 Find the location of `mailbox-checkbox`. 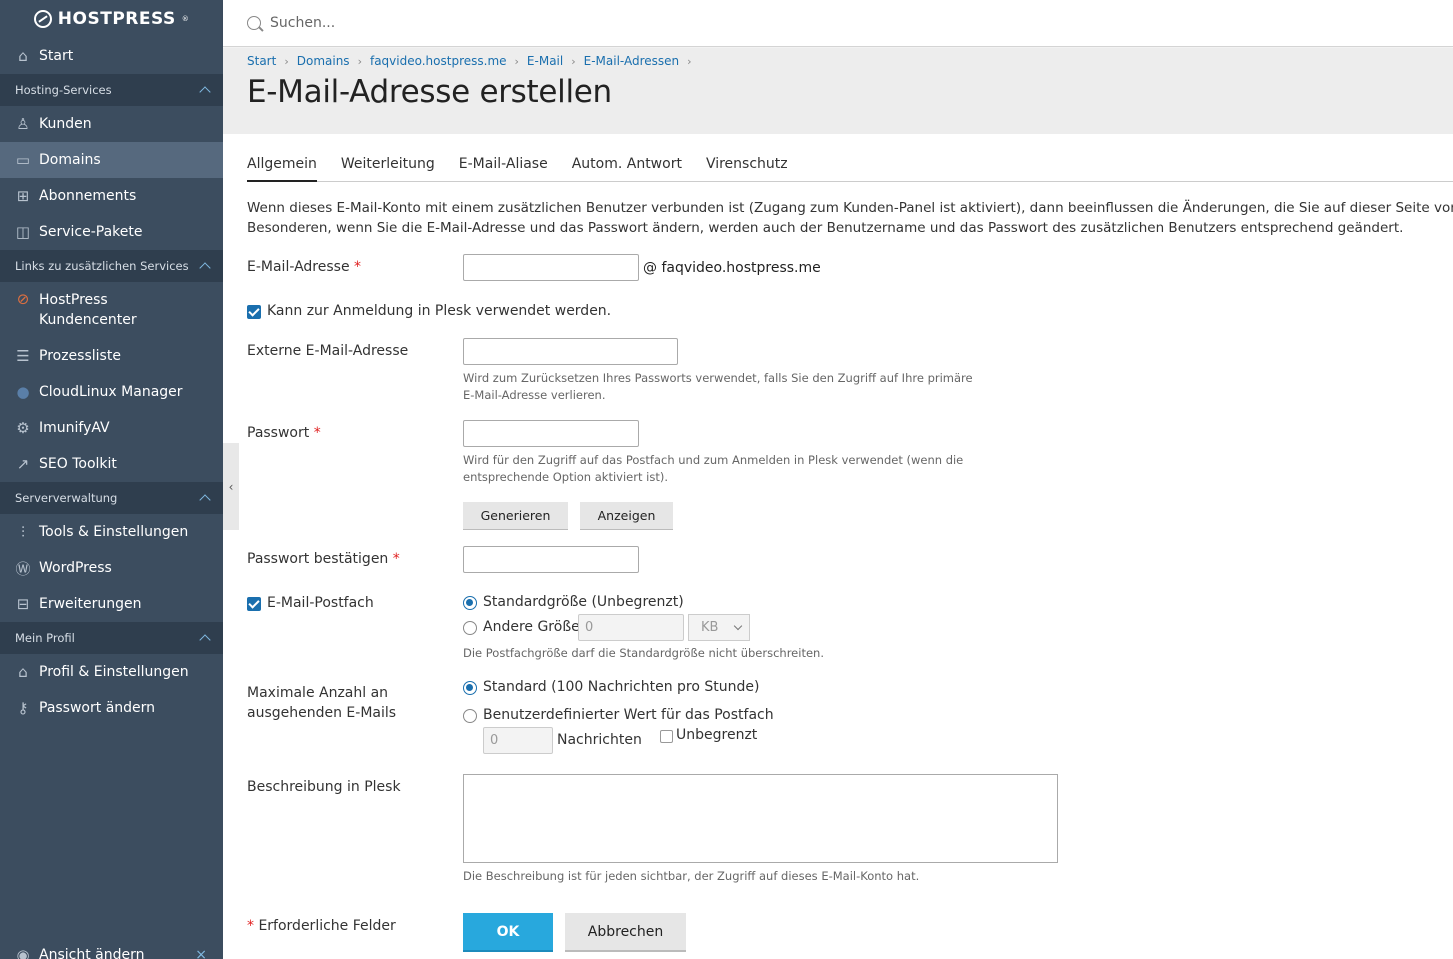

mailbox-checkbox is located at coordinates (254, 604).